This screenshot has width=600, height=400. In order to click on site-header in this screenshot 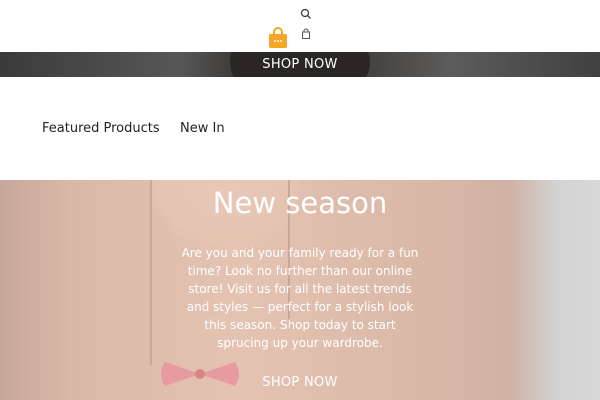, I will do `click(300, 26)`.